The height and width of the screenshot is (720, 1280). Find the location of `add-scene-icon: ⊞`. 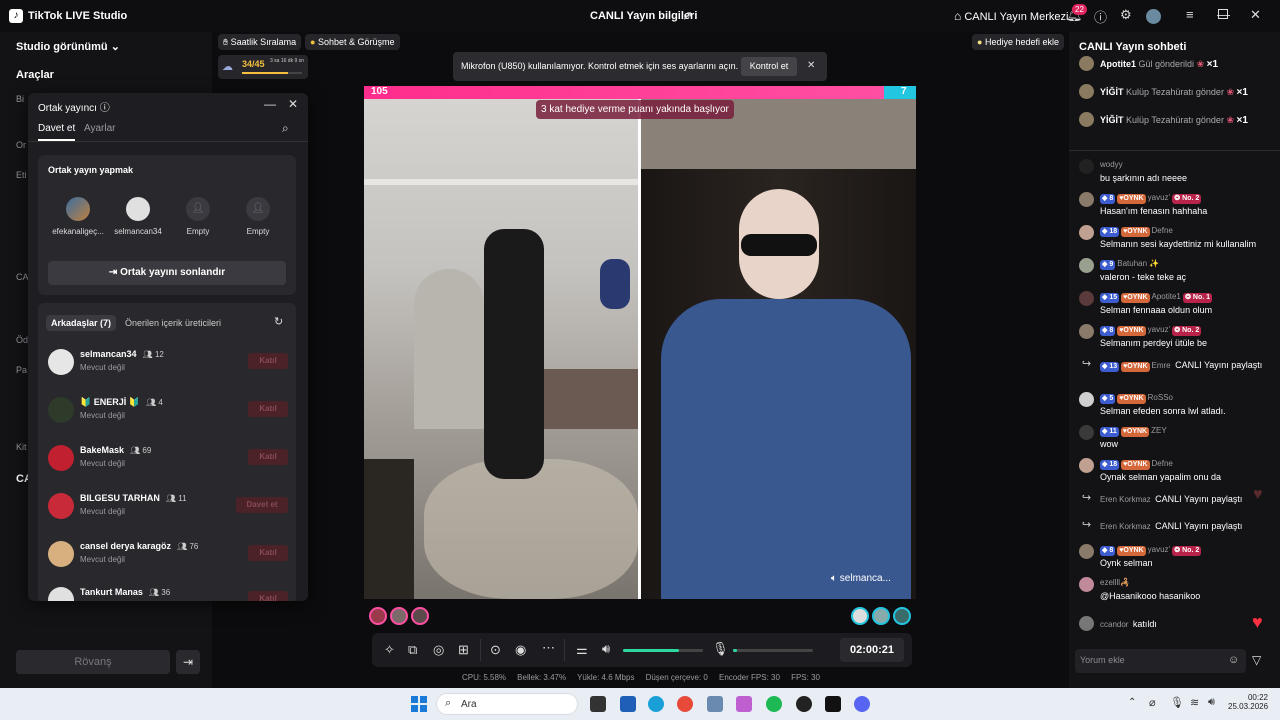

add-scene-icon: ⊞ is located at coordinates (463, 650).